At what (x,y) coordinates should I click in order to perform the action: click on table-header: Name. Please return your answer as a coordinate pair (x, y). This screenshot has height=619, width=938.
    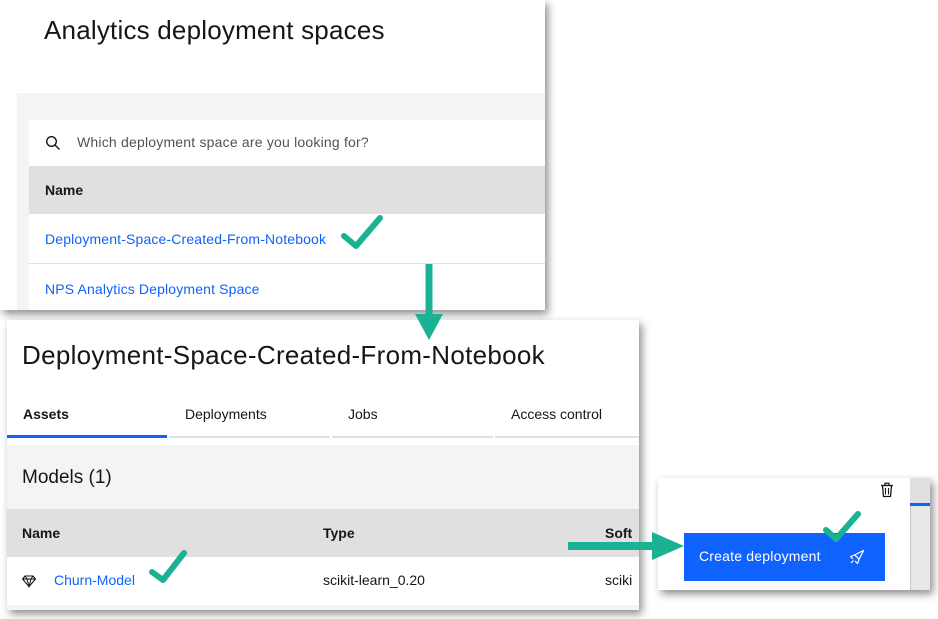
    Looking at the image, I should click on (287, 190).